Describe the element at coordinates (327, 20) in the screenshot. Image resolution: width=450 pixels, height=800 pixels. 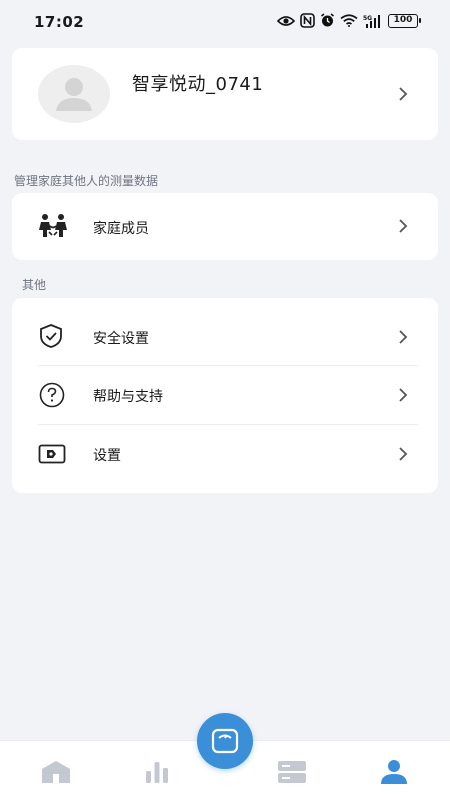
I see `alarm-icon` at that location.